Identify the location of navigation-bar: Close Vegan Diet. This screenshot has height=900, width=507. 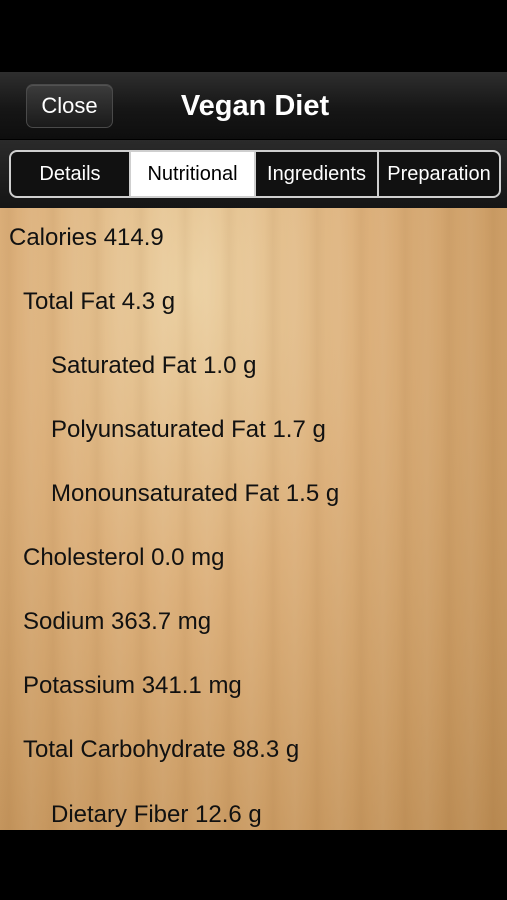
(253, 106).